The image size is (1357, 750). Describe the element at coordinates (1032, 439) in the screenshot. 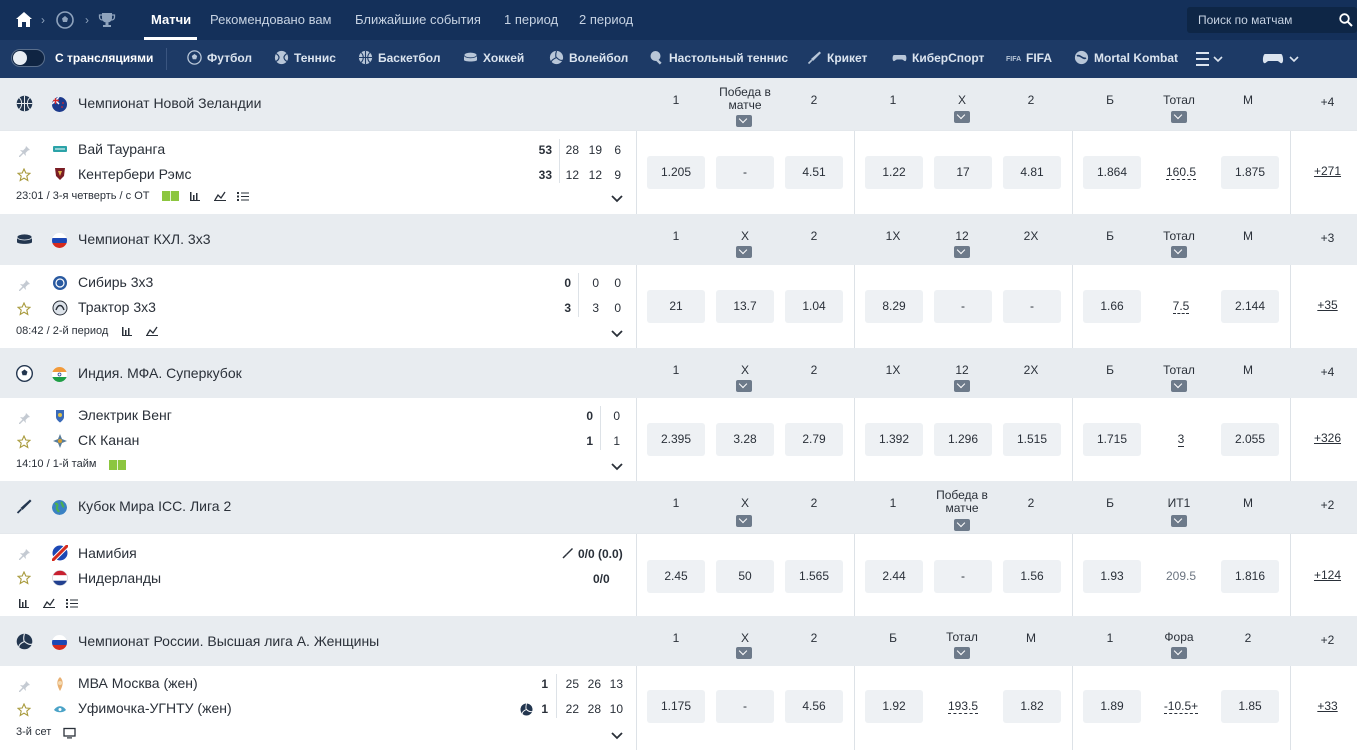

I see `odd-cell: 1.515` at that location.